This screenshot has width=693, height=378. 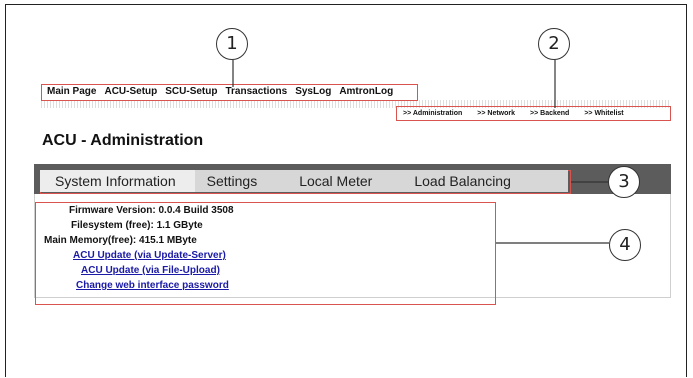 I want to click on tab-system-information: System Information, so click(x=117, y=181).